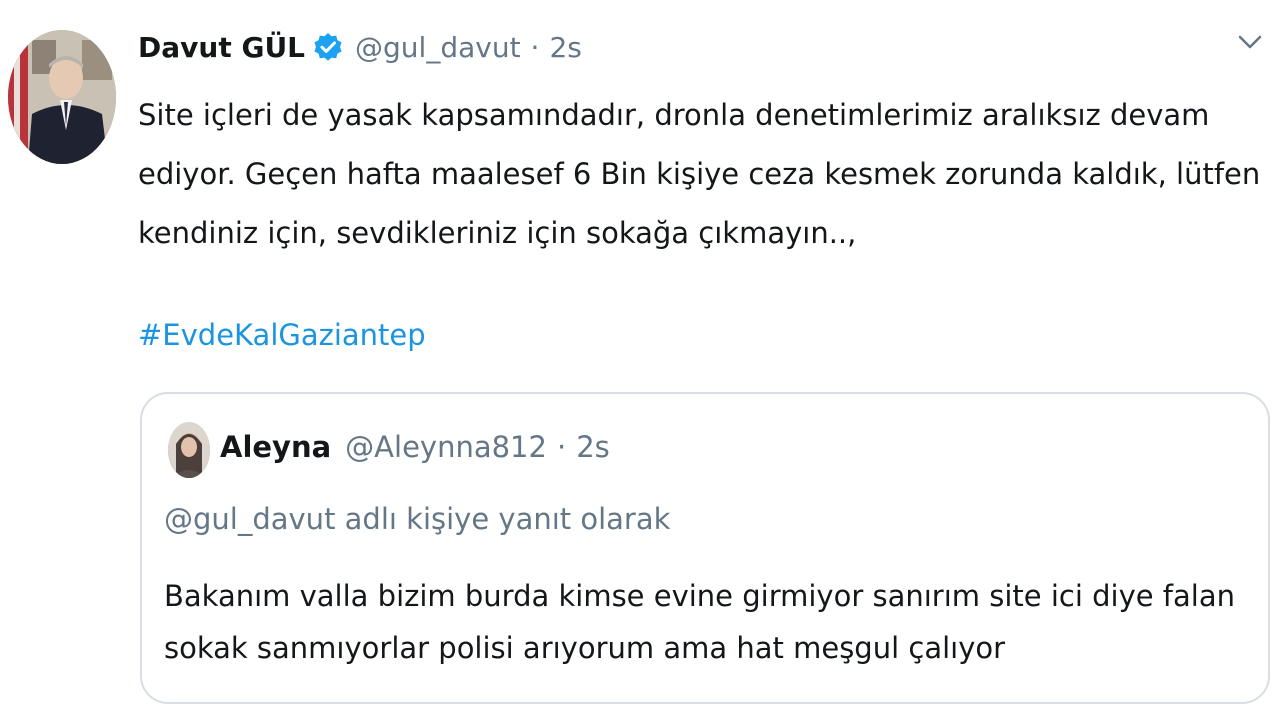  What do you see at coordinates (275, 447) in the screenshot?
I see `quote-author-name: Aleyna` at bounding box center [275, 447].